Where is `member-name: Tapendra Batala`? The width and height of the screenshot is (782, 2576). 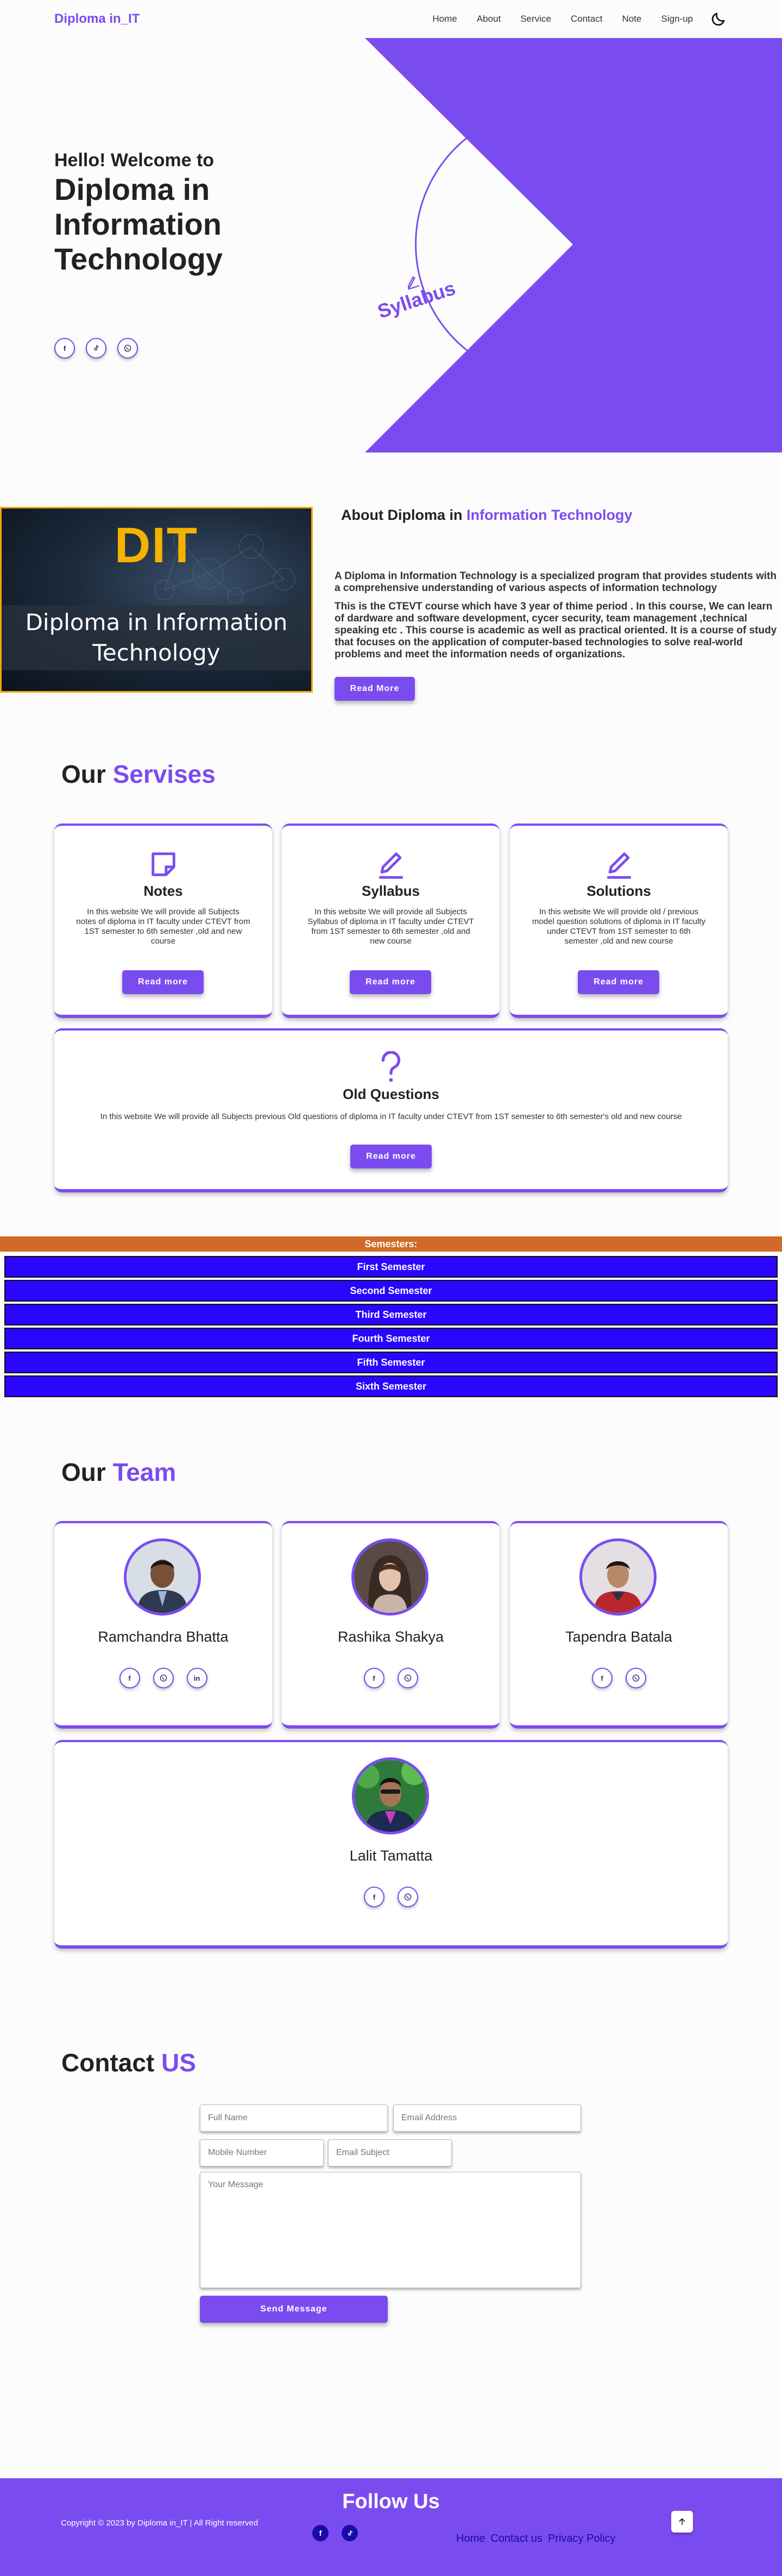
member-name: Tapendra Batala is located at coordinates (618, 1637).